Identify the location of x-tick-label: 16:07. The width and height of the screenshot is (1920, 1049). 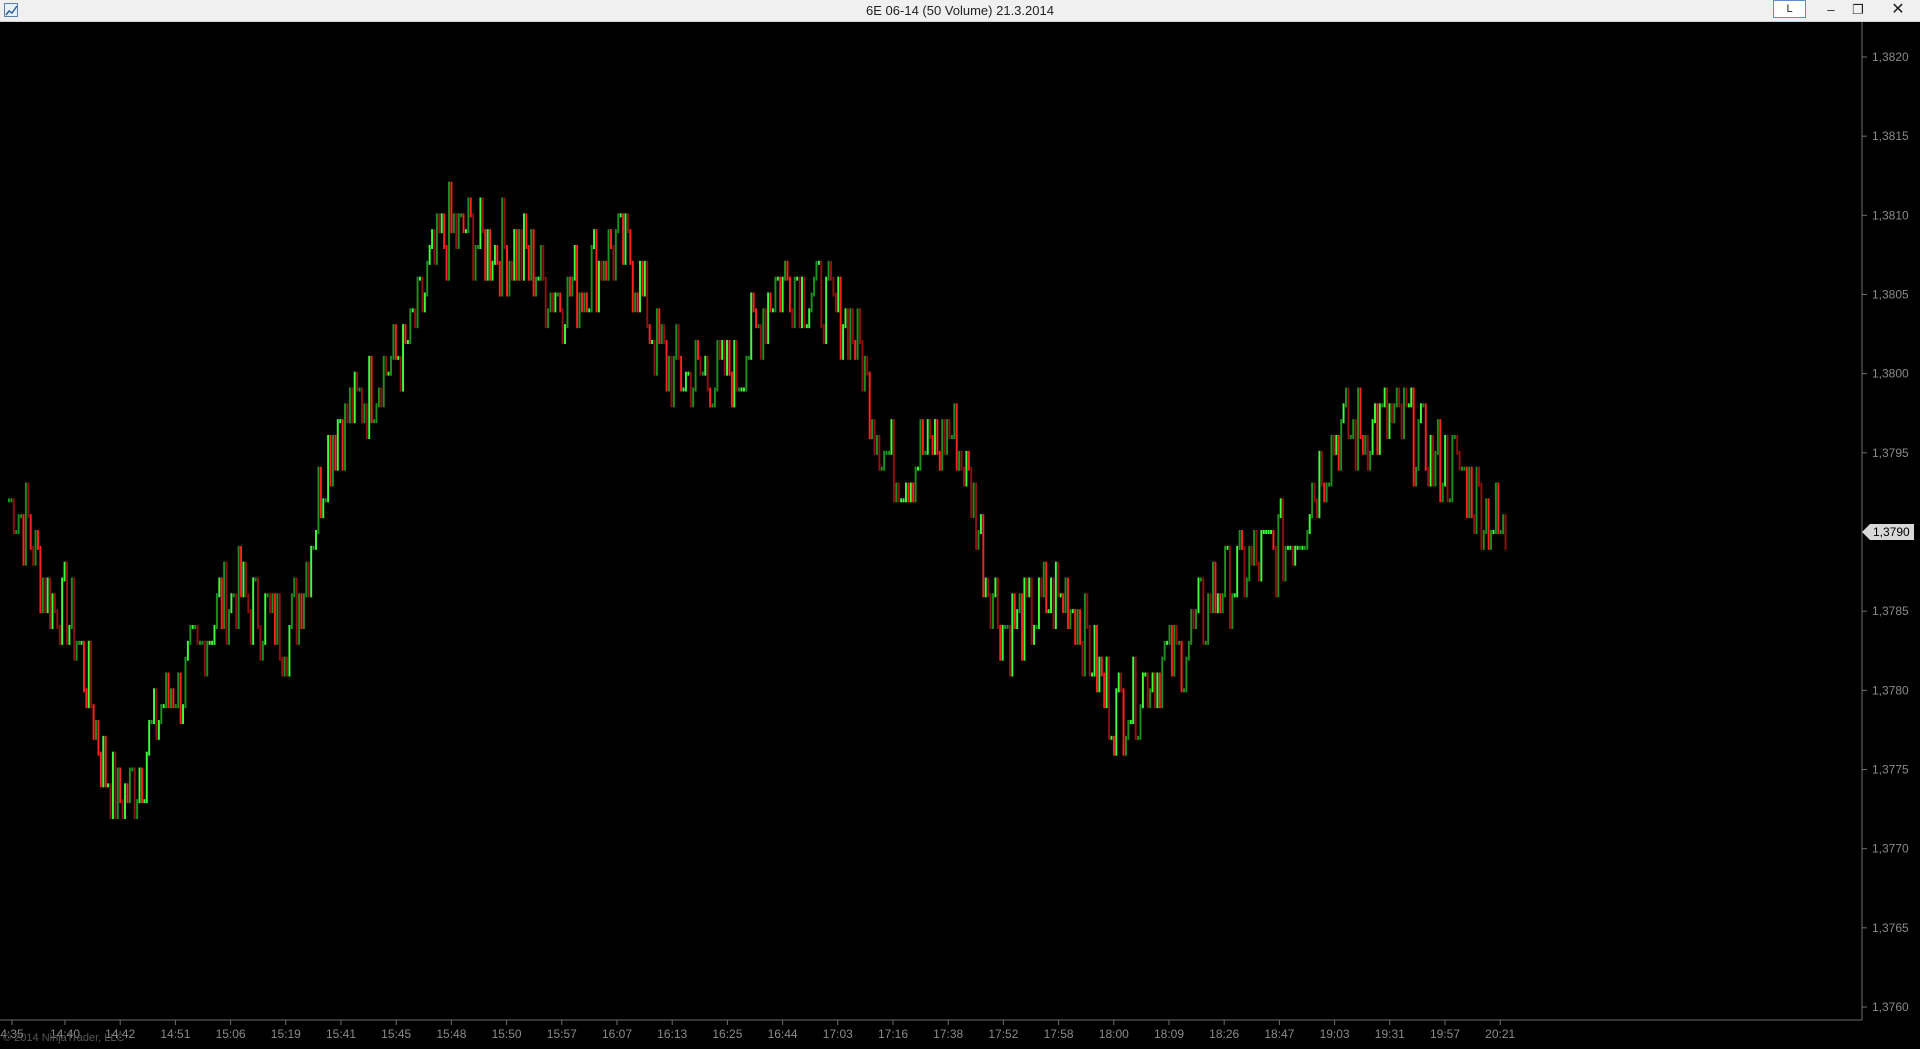
(617, 1034).